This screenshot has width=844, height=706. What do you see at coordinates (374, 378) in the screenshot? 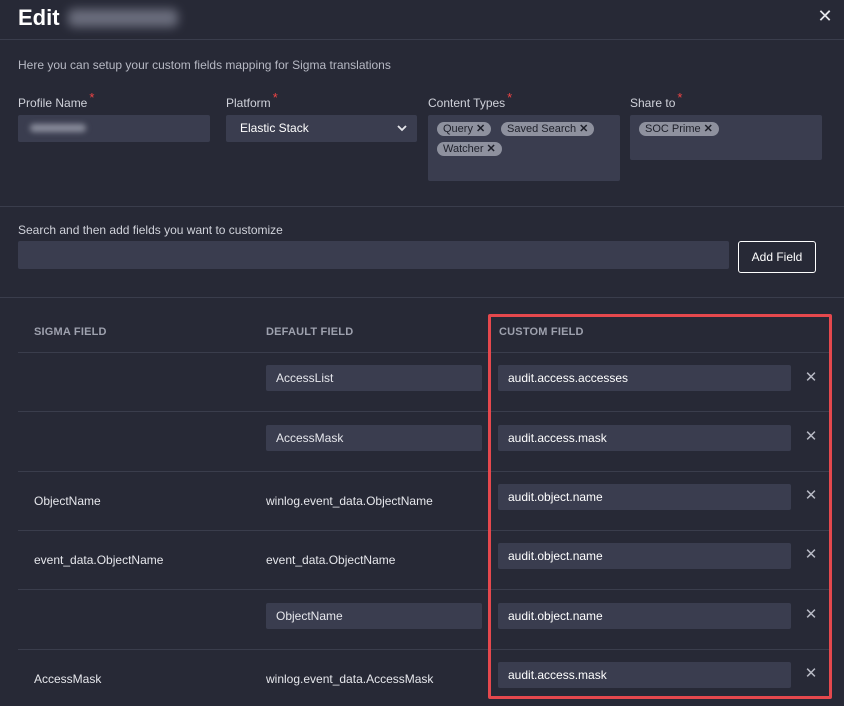
I see `default-field-input: AccessList` at bounding box center [374, 378].